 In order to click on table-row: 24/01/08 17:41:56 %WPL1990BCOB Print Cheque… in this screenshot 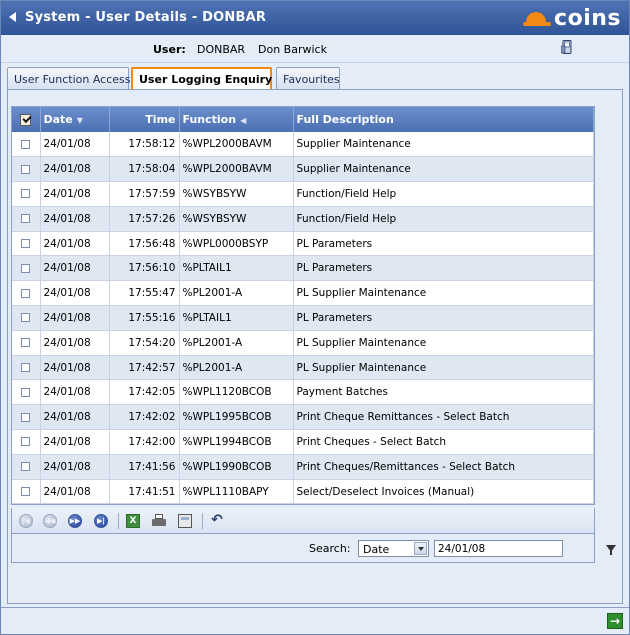, I will do `click(303, 467)`.